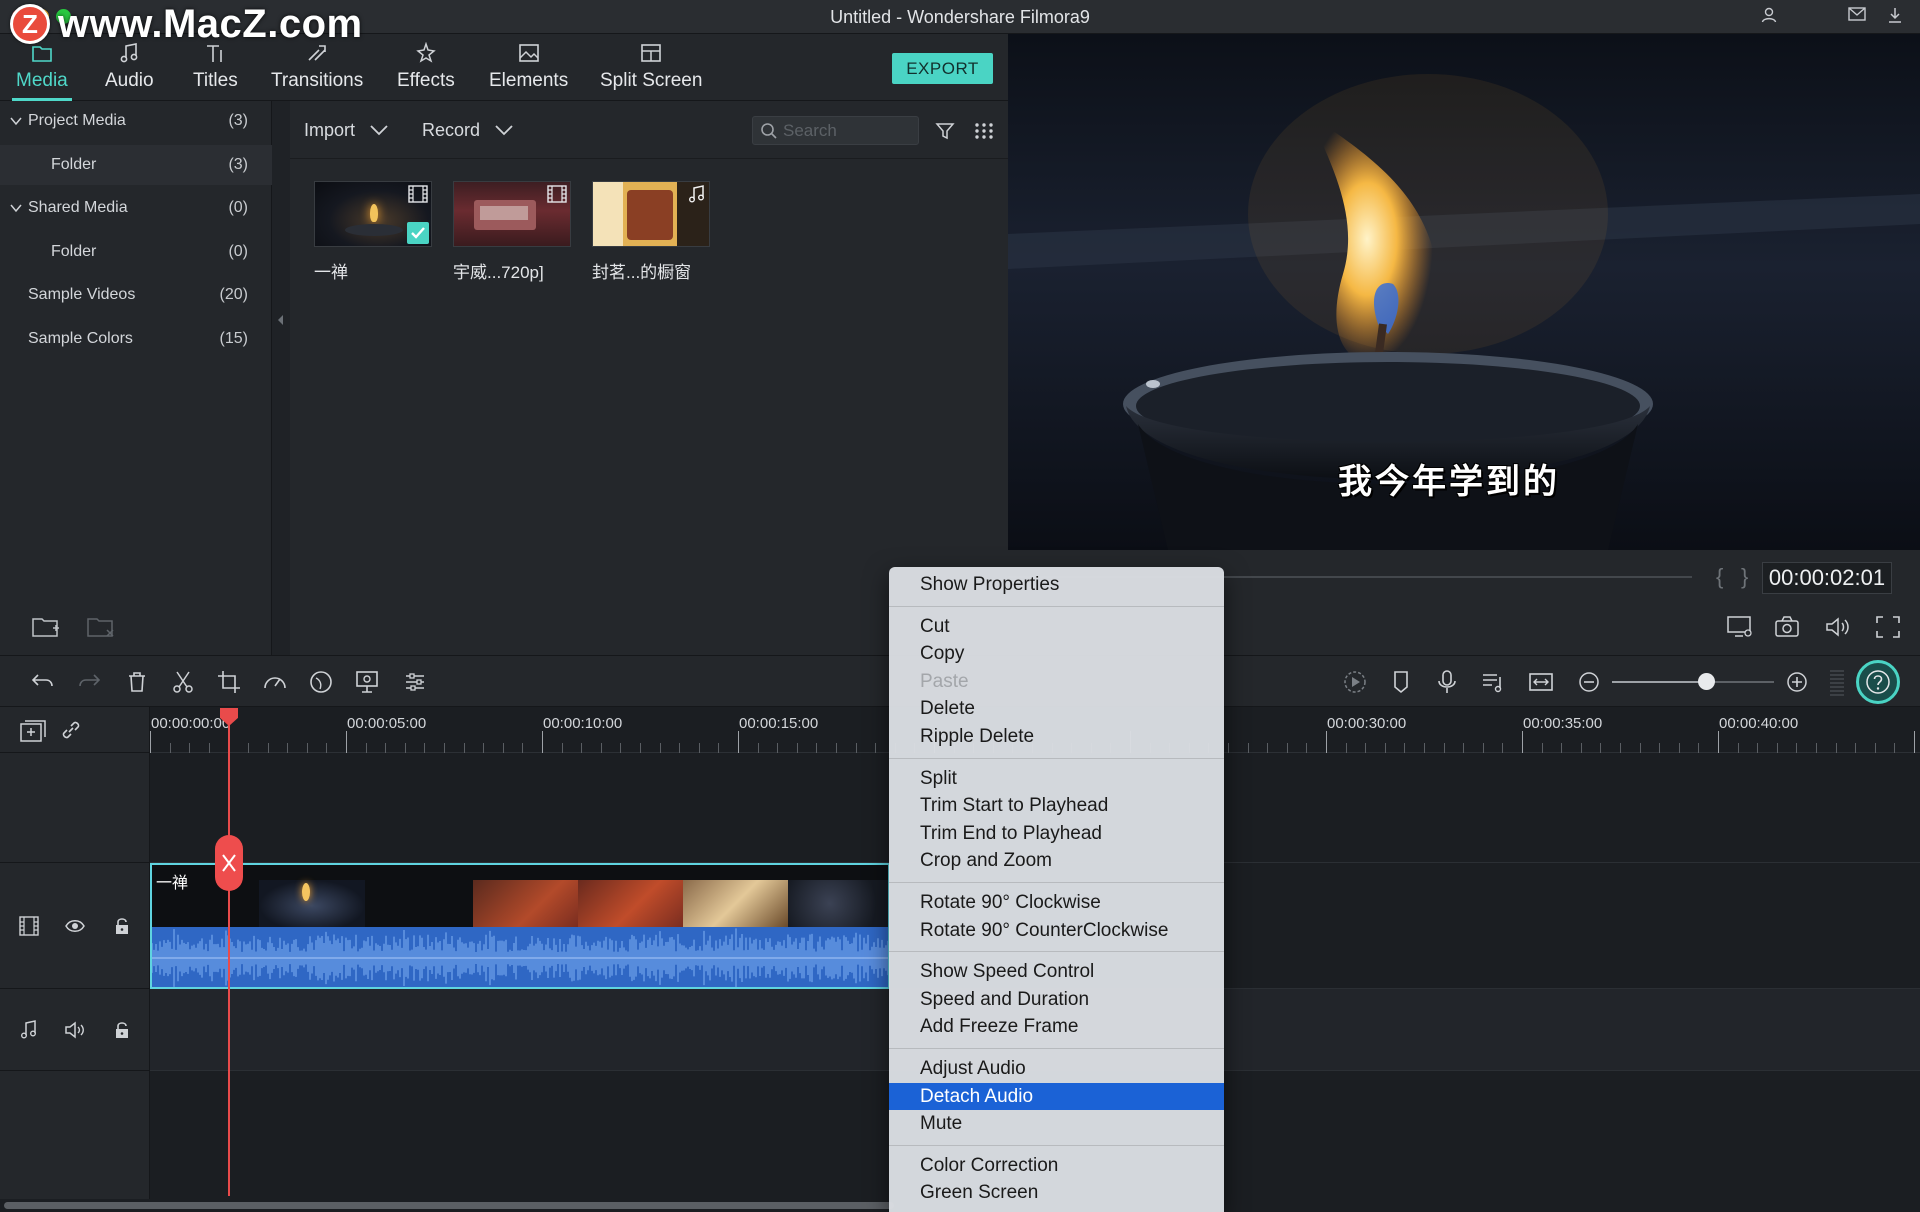 The height and width of the screenshot is (1212, 1920). What do you see at coordinates (42, 54) in the screenshot?
I see `folder-icon` at bounding box center [42, 54].